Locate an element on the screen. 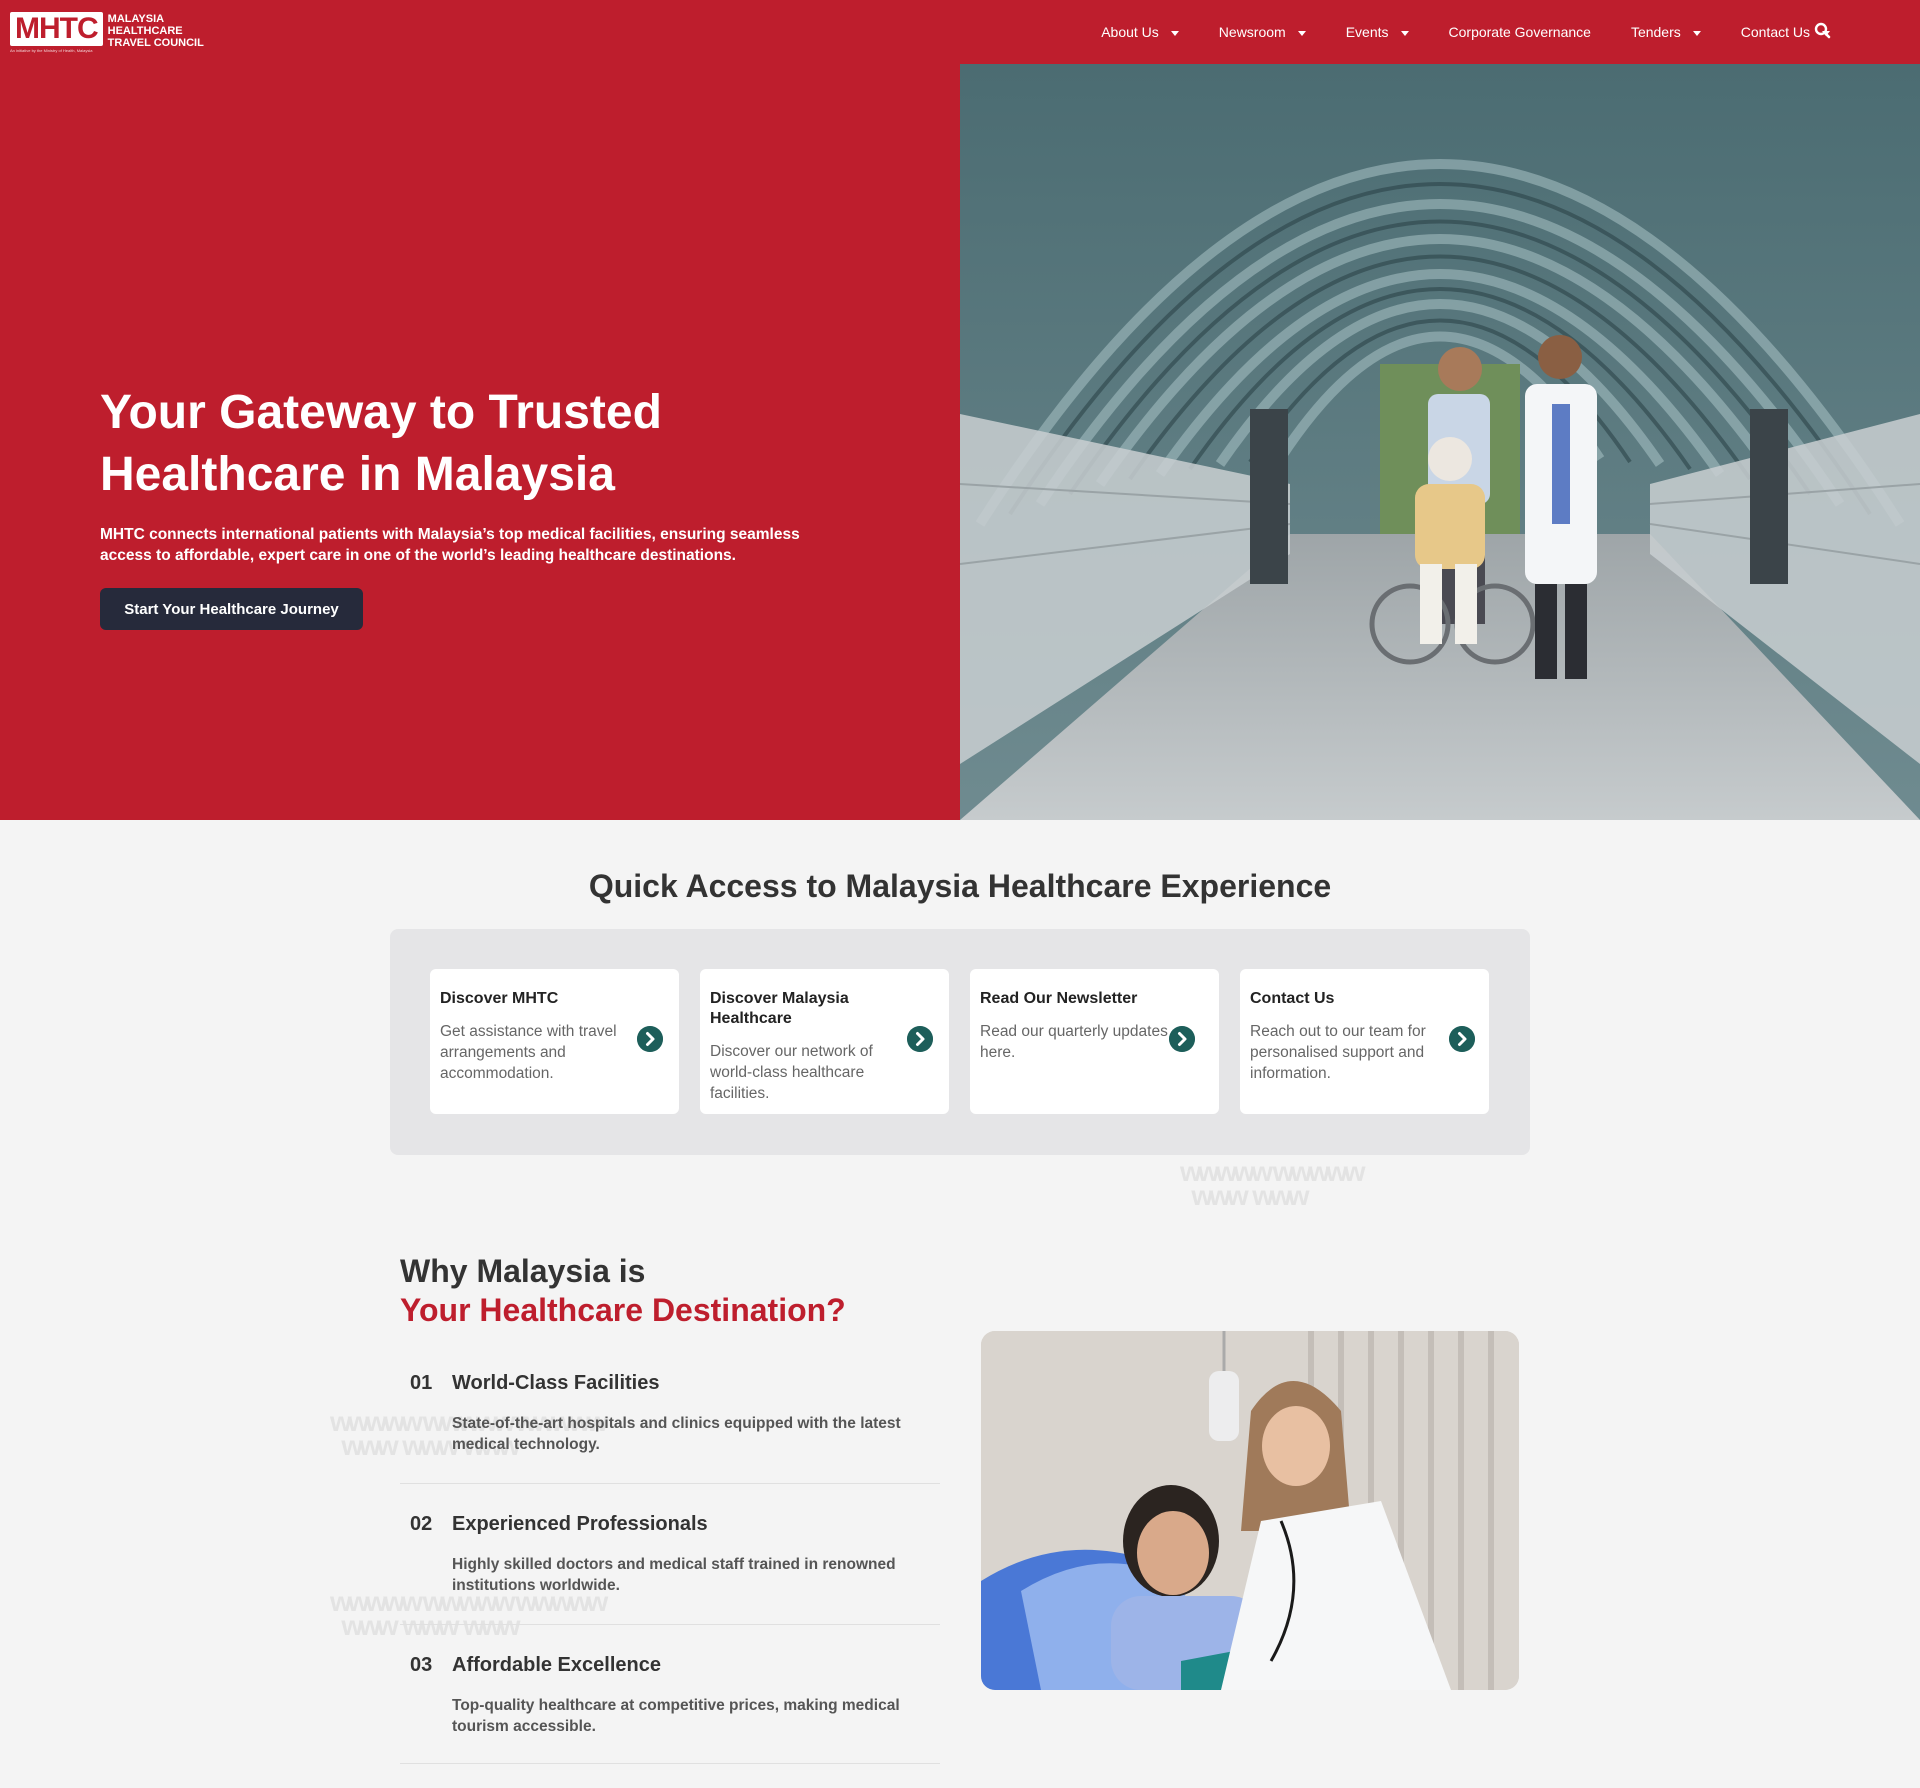 This screenshot has width=1920, height=1788. doctor-patient-illustration is located at coordinates (1250, 1510).